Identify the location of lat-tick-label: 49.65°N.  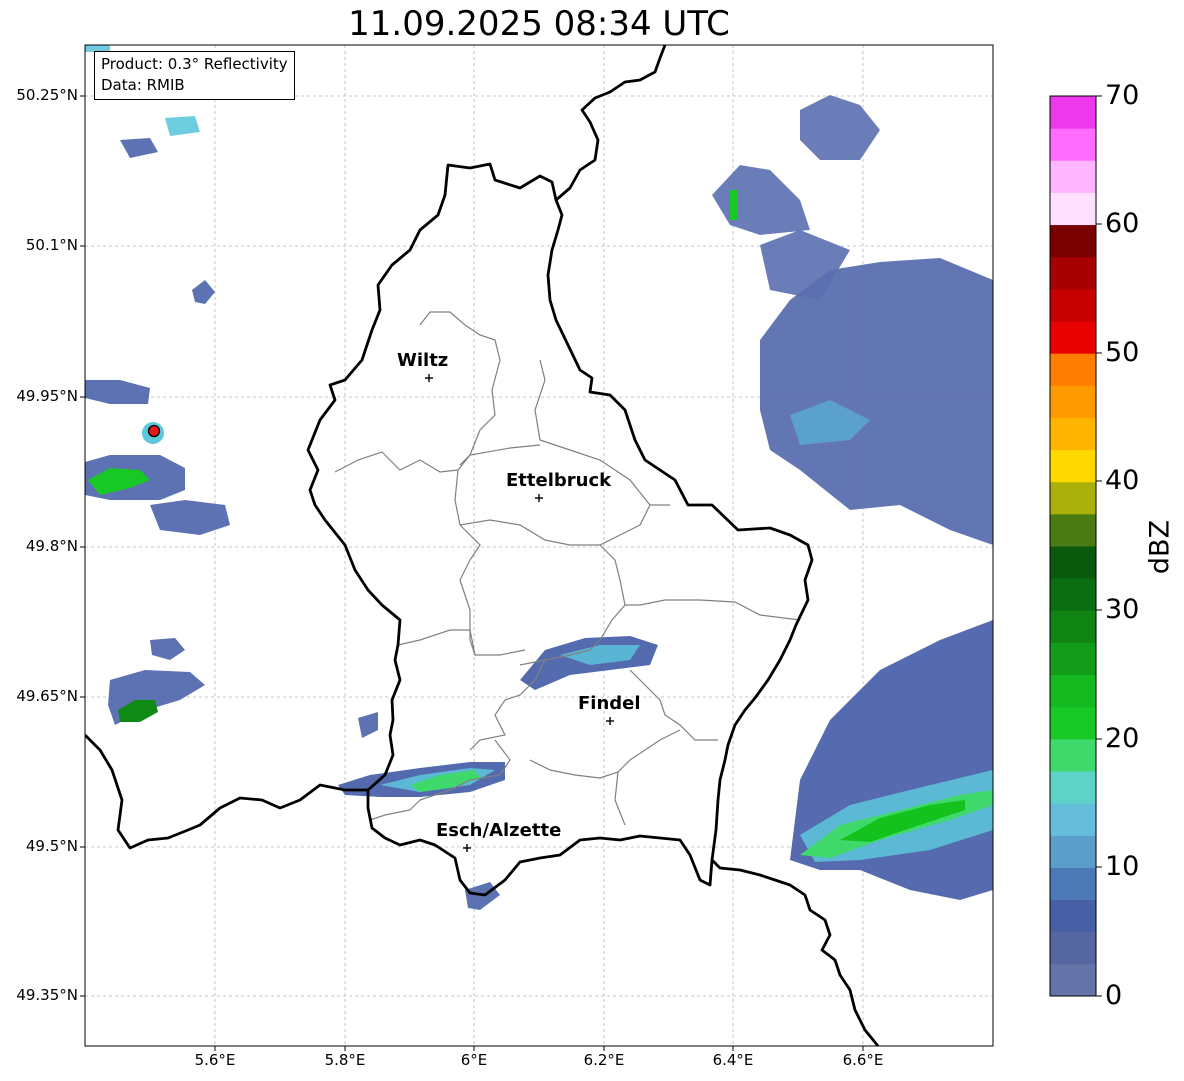
(47, 696).